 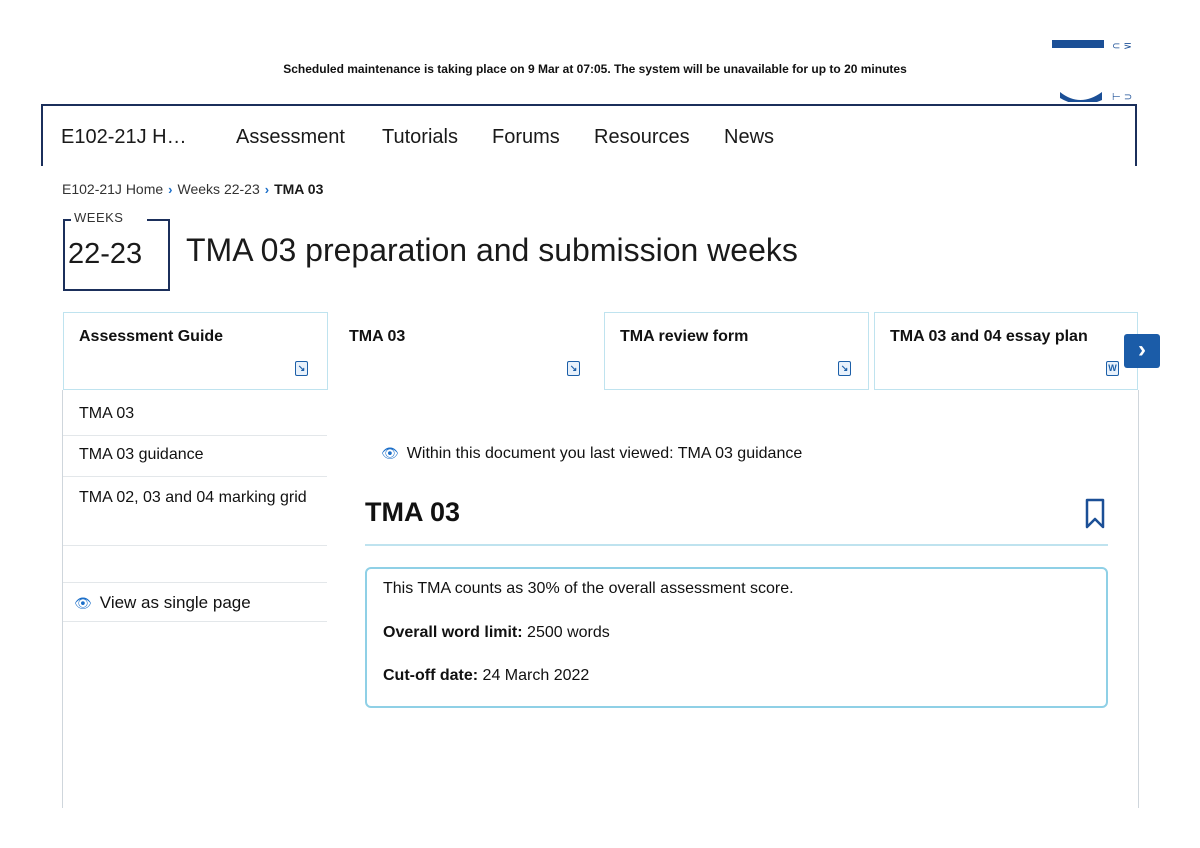 I want to click on tab-tma-03: TMA 03 ↘, so click(x=468, y=351).